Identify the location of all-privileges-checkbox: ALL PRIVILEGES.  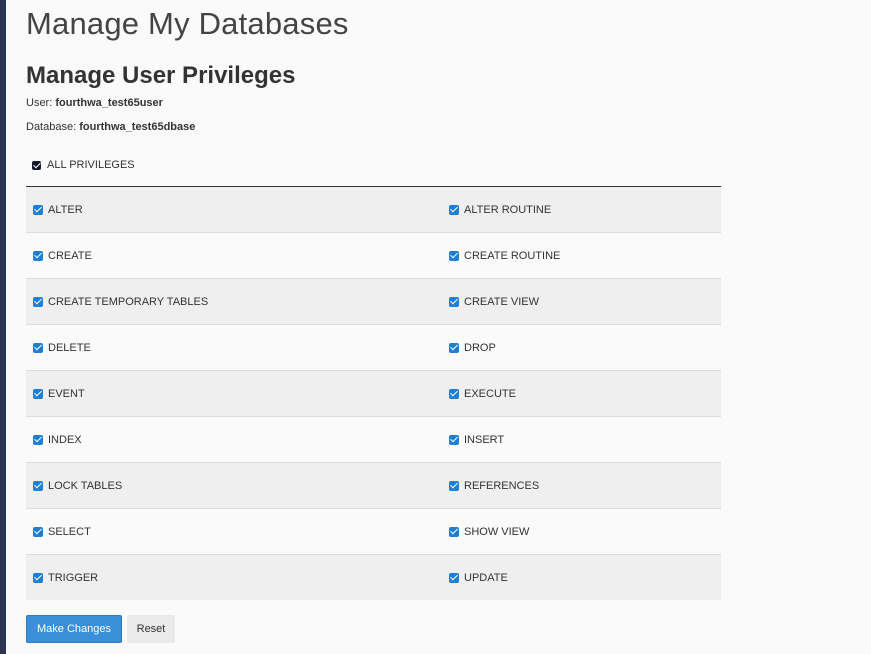
(83, 165).